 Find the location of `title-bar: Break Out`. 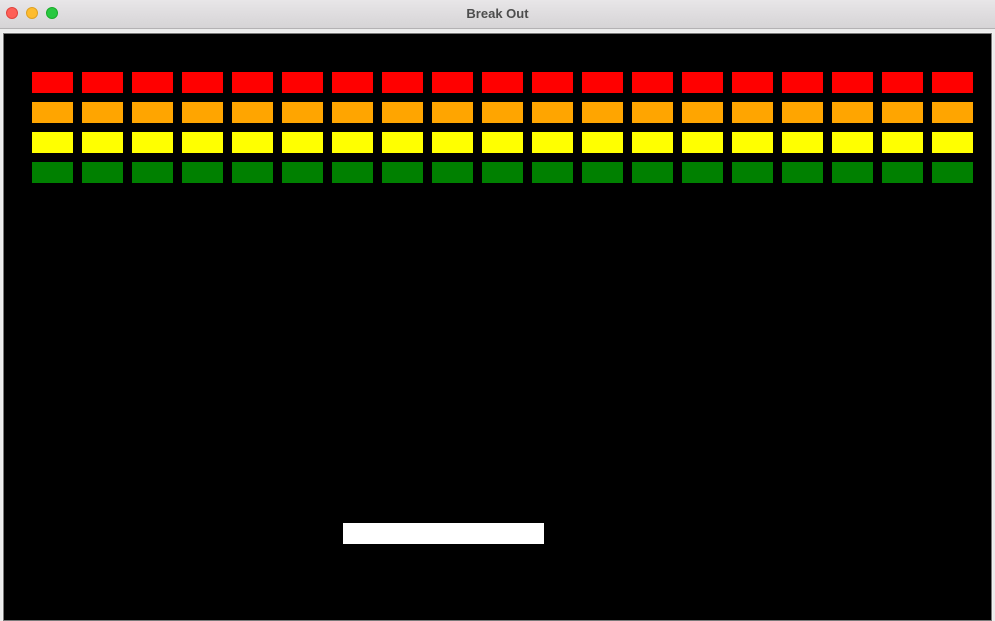

title-bar: Break Out is located at coordinates (497, 14).